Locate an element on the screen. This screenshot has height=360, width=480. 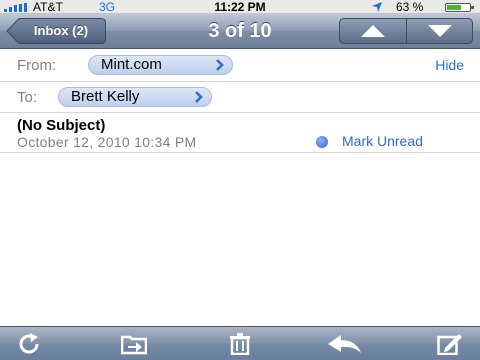
recipient-pill: Brett Kelly is located at coordinates (135, 97).